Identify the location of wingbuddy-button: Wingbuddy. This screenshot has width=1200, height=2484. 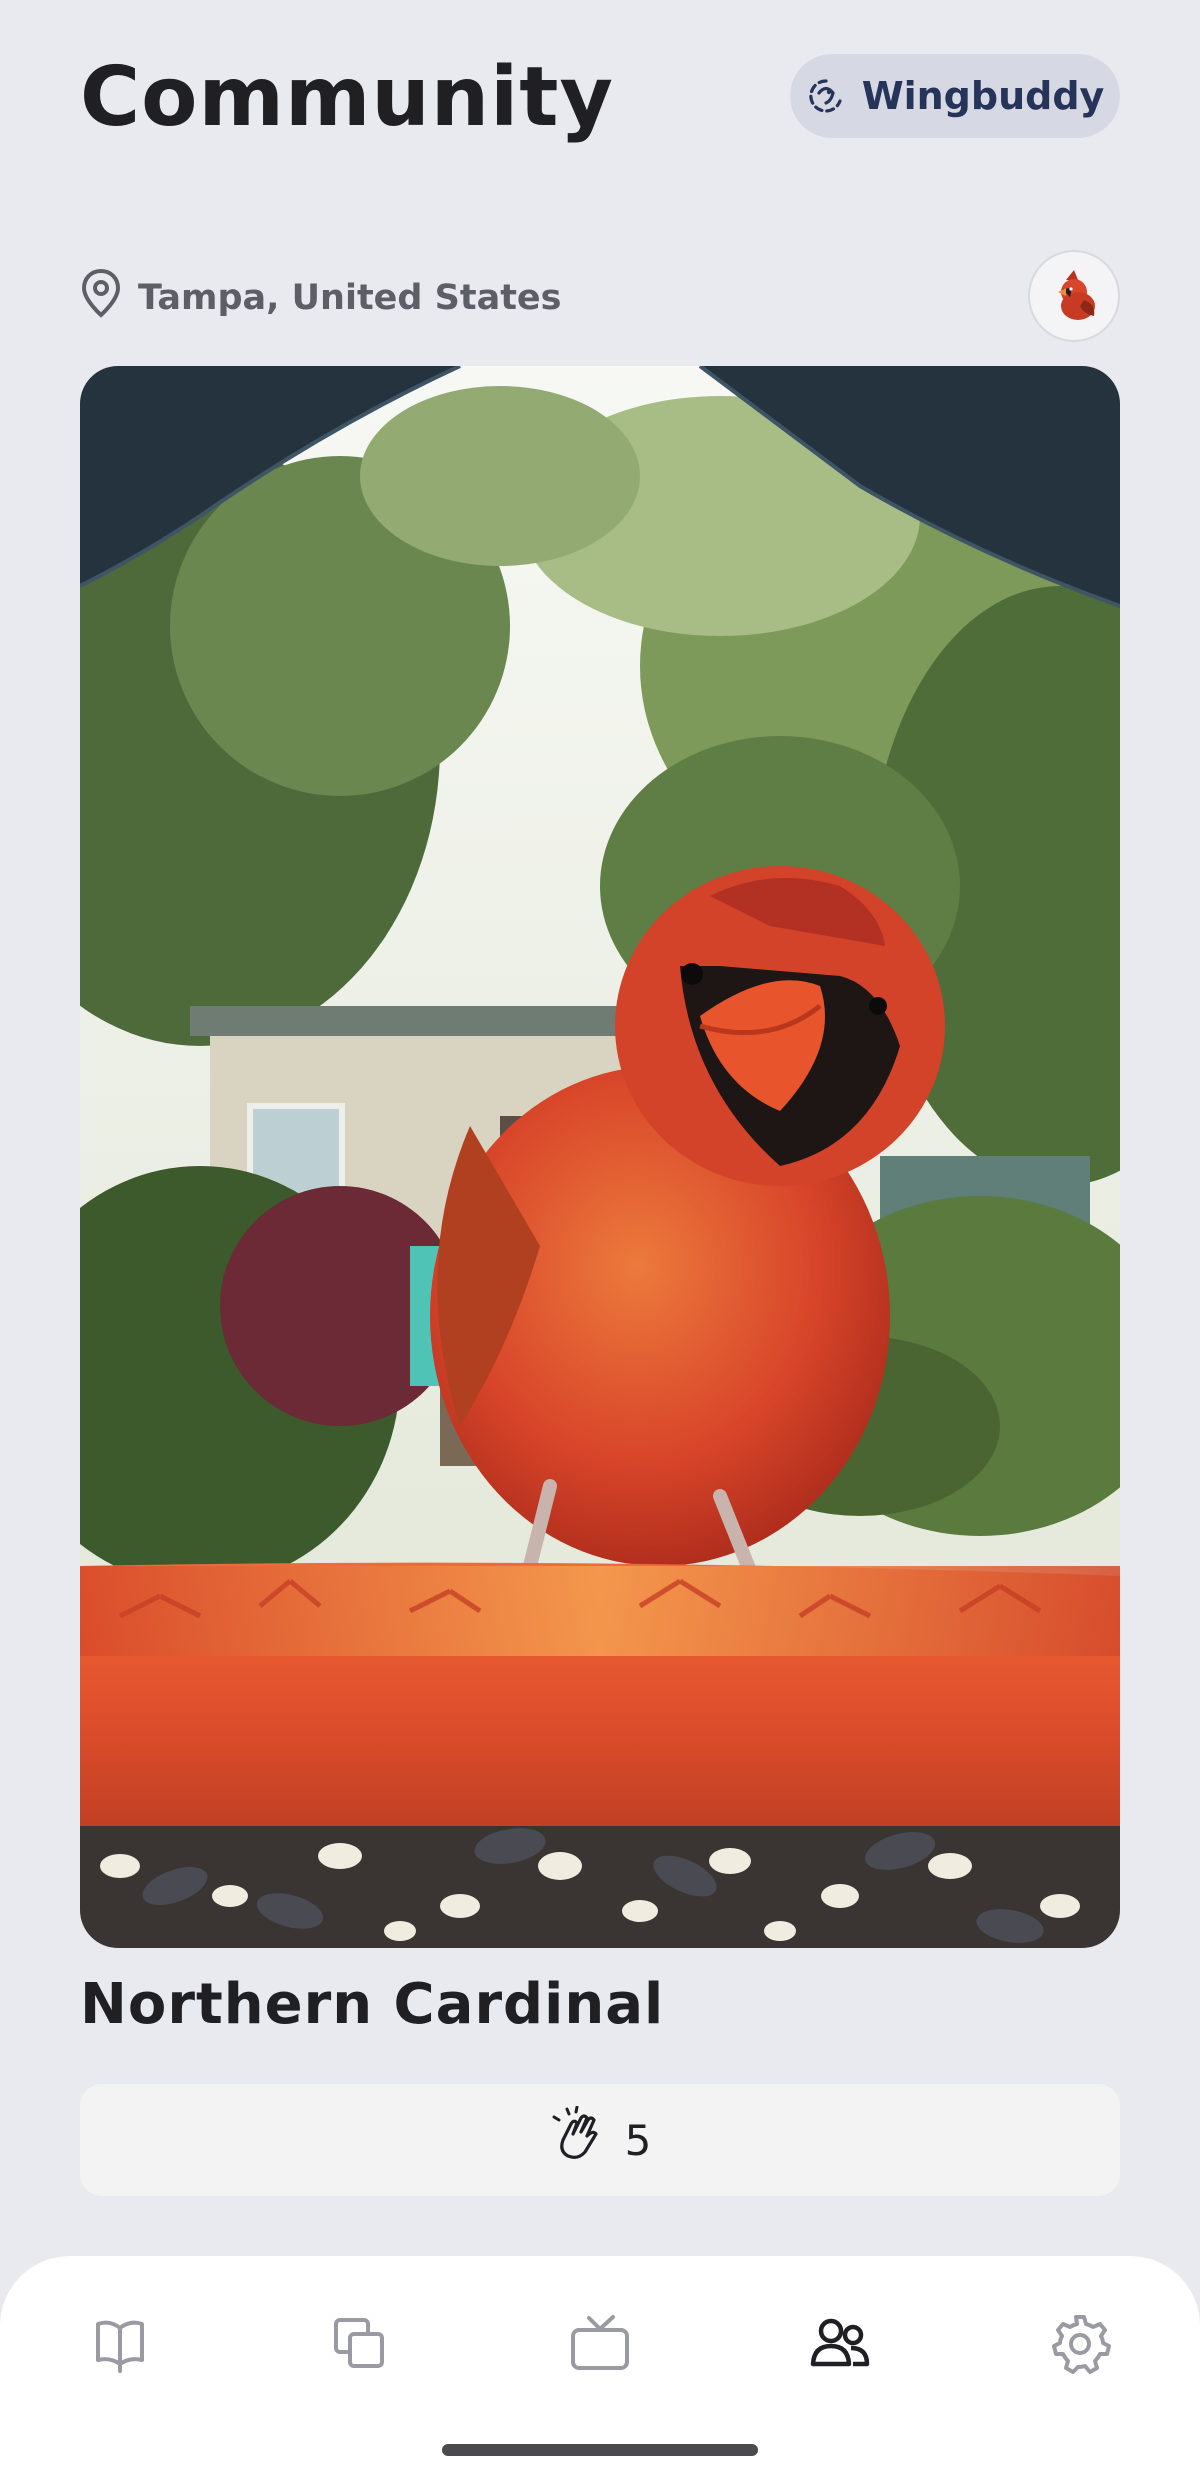
(955, 96).